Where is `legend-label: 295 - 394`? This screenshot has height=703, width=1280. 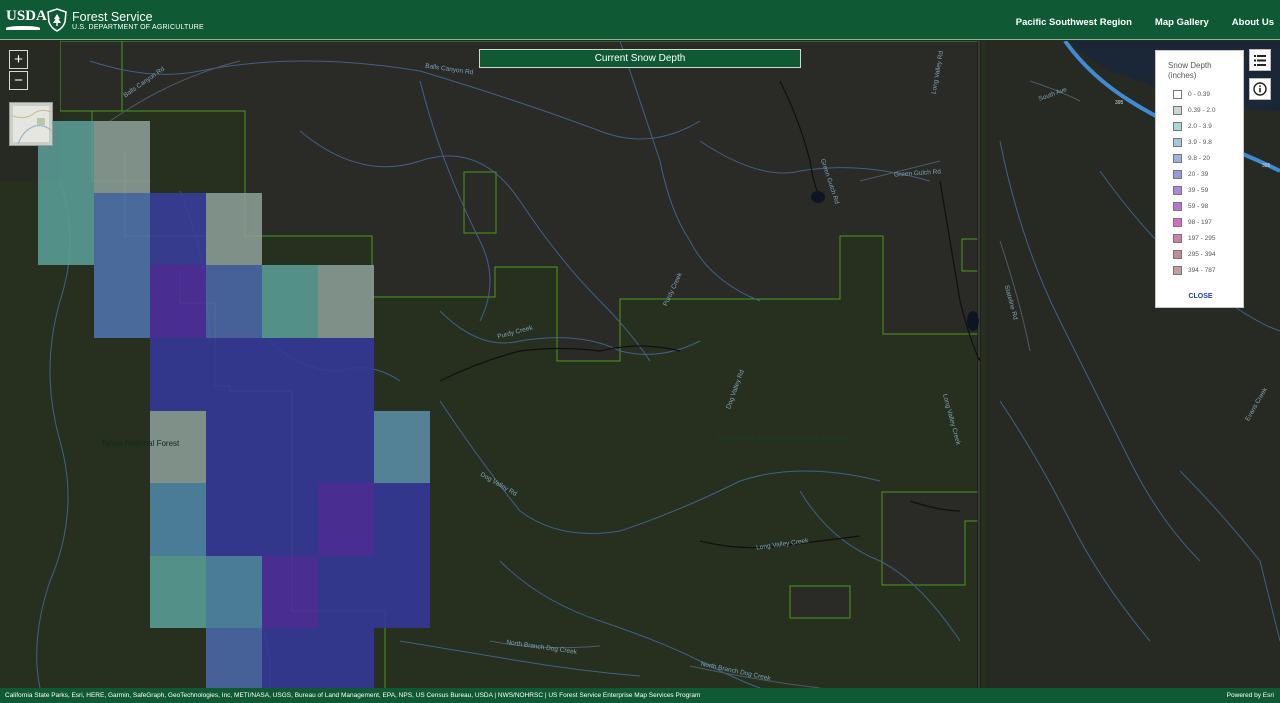 legend-label: 295 - 394 is located at coordinates (1202, 254).